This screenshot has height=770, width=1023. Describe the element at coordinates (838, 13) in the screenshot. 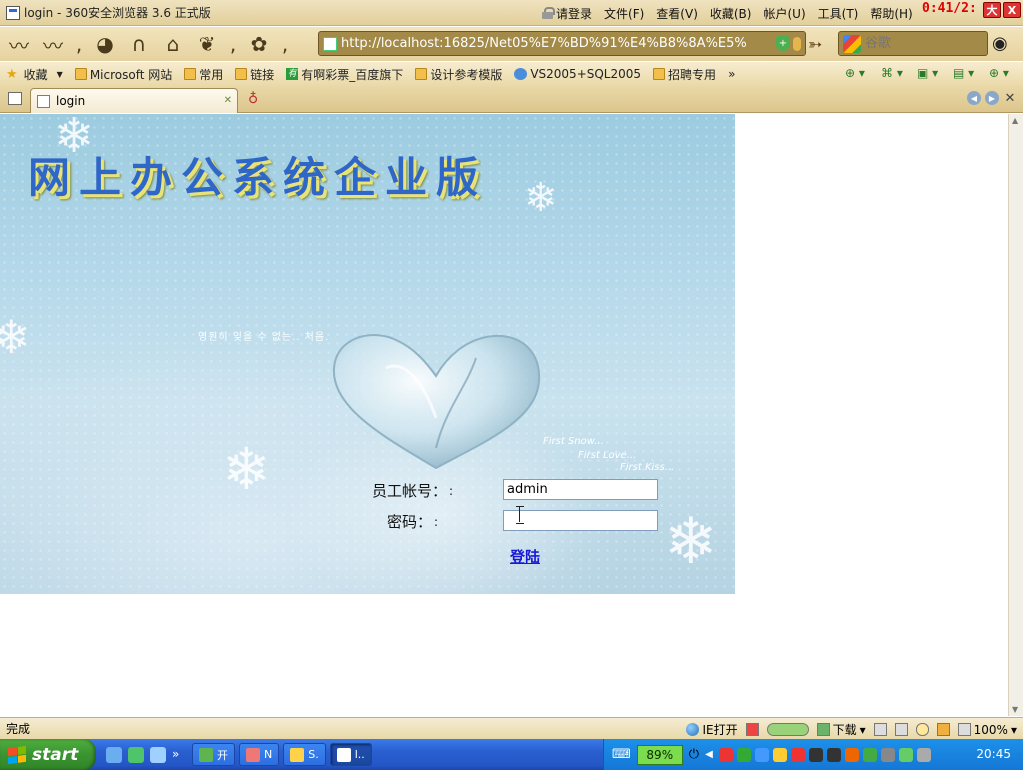

I see `menu-tools: 工具(T)` at that location.